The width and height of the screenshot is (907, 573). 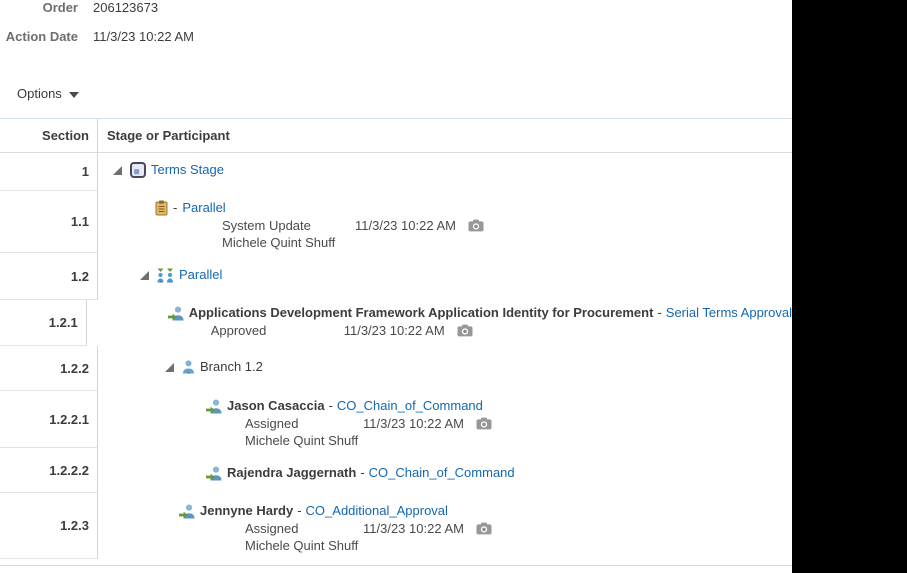 I want to click on section-number: 1.2.2.2, so click(x=49, y=470).